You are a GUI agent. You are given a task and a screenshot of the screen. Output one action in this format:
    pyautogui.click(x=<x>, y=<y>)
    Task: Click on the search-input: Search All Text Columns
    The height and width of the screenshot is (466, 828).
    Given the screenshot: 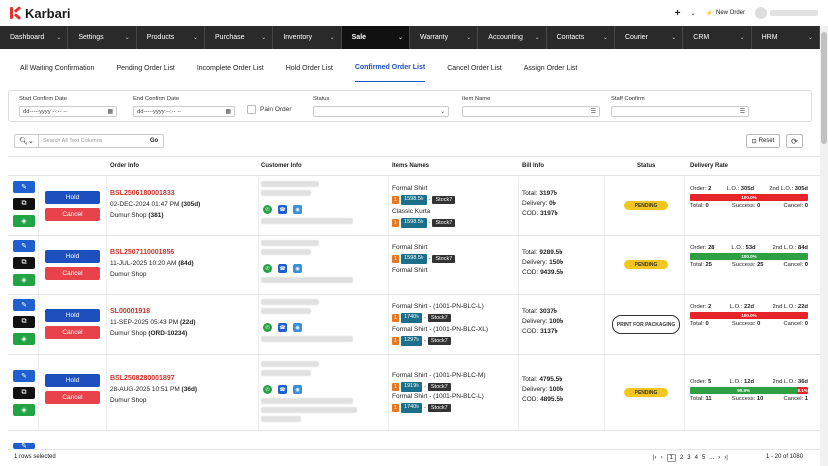 What is the action you would take?
    pyautogui.click(x=92, y=141)
    